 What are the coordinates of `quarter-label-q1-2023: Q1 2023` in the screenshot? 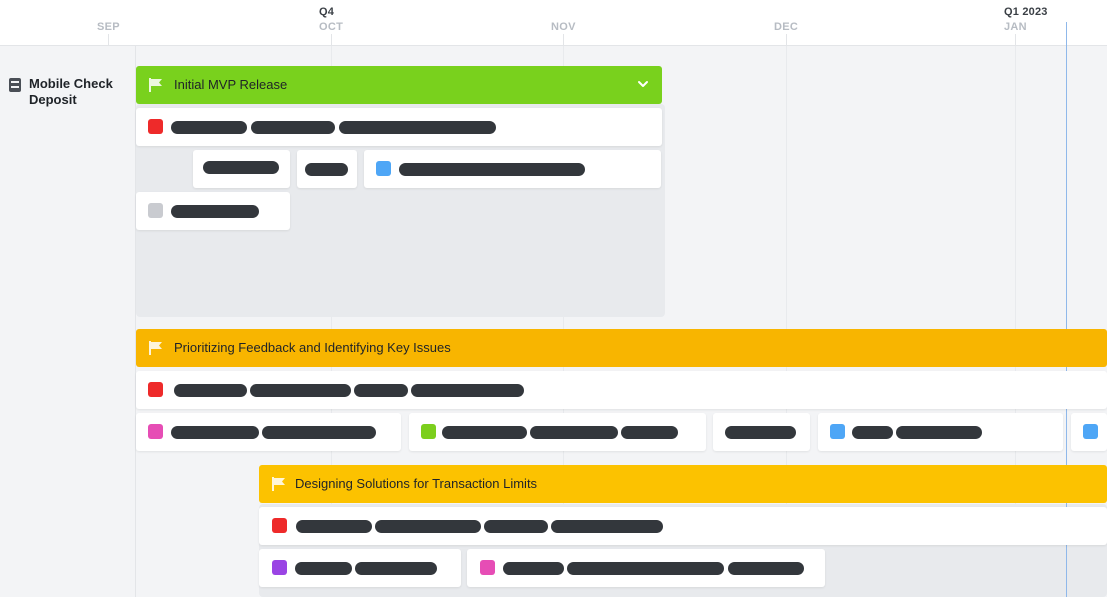 It's located at (1026, 12).